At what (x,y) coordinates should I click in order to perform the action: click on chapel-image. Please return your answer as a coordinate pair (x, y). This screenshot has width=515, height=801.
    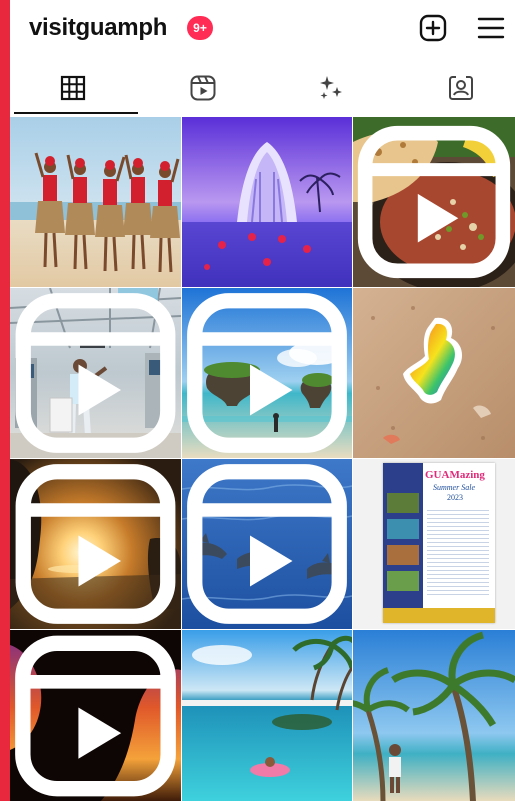
    Looking at the image, I should click on (267, 202).